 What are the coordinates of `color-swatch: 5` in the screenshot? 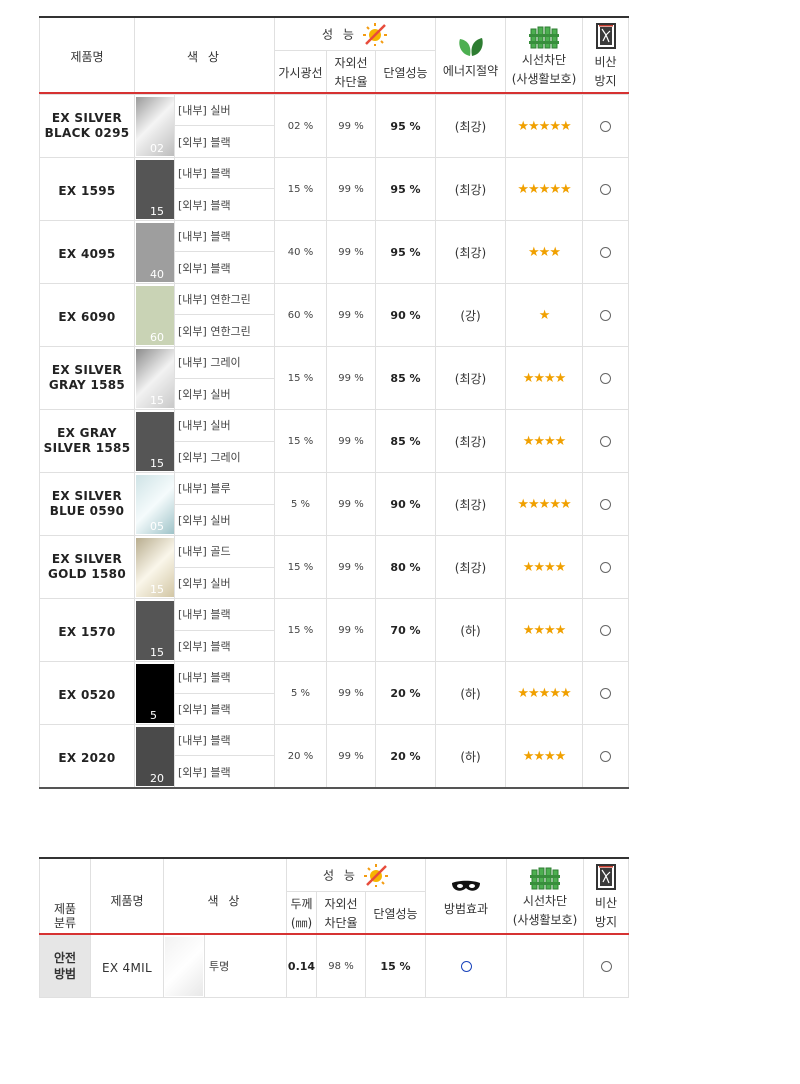 It's located at (154, 693).